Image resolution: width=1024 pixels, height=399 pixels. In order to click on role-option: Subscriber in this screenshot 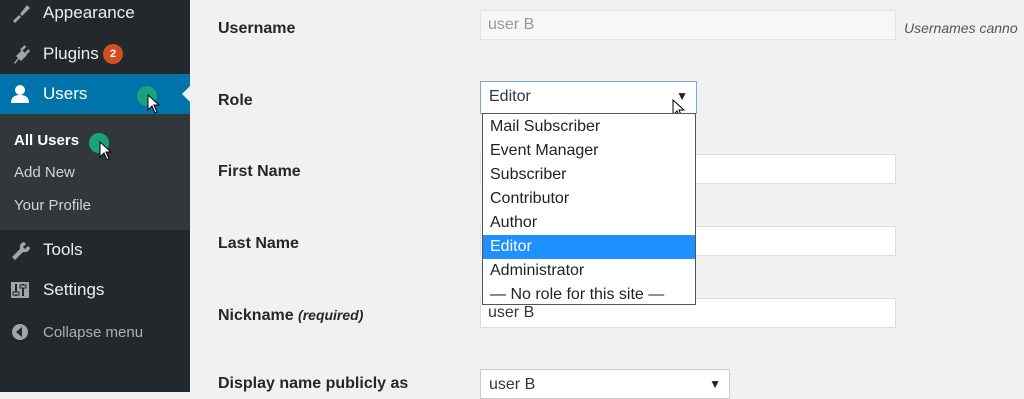, I will do `click(589, 175)`.